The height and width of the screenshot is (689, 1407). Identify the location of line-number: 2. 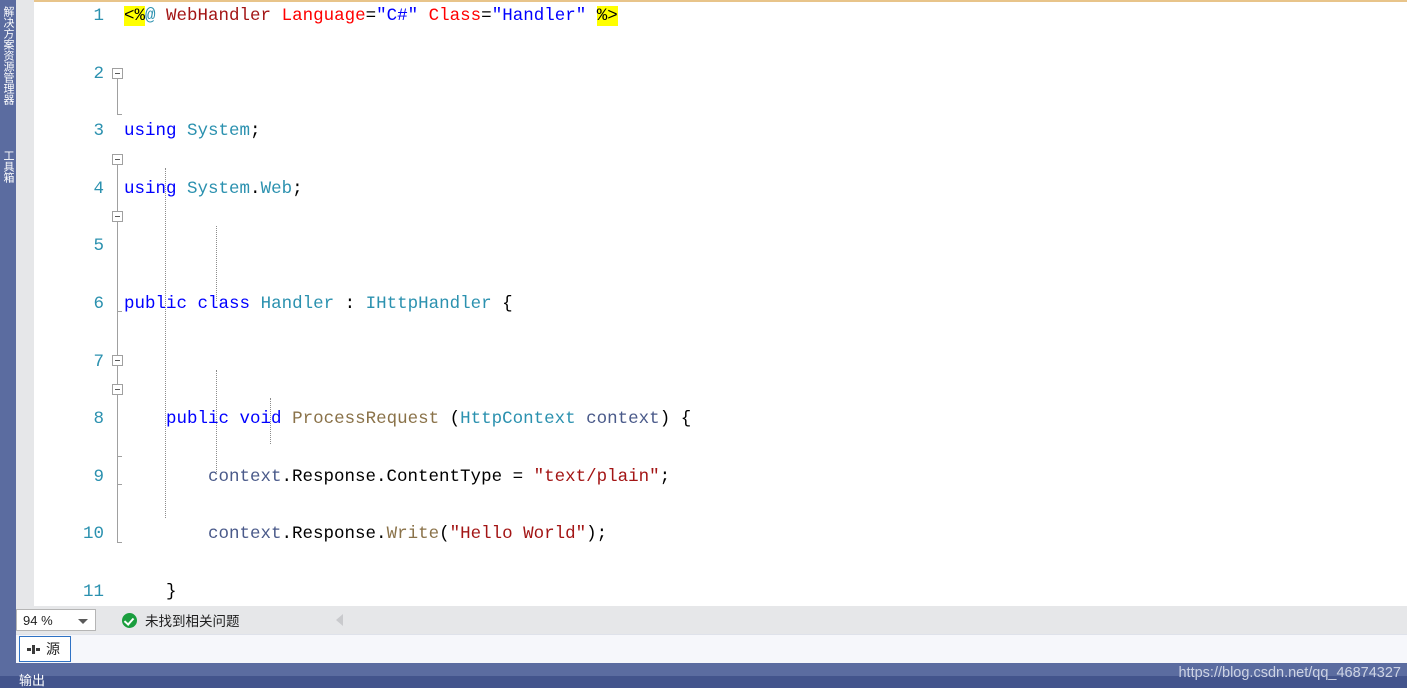
(98, 73).